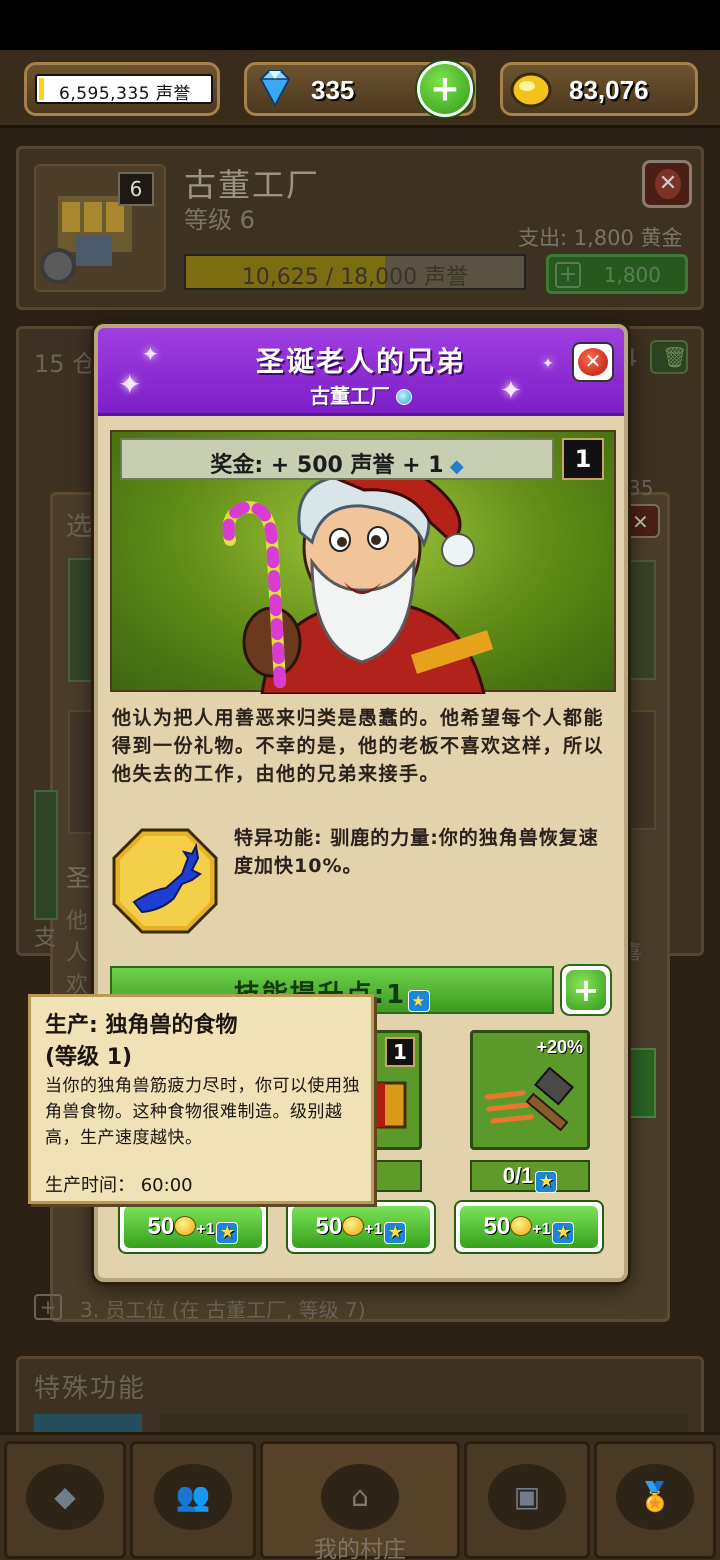 The height and width of the screenshot is (1560, 720). I want to click on reputation-fill, so click(41, 89).